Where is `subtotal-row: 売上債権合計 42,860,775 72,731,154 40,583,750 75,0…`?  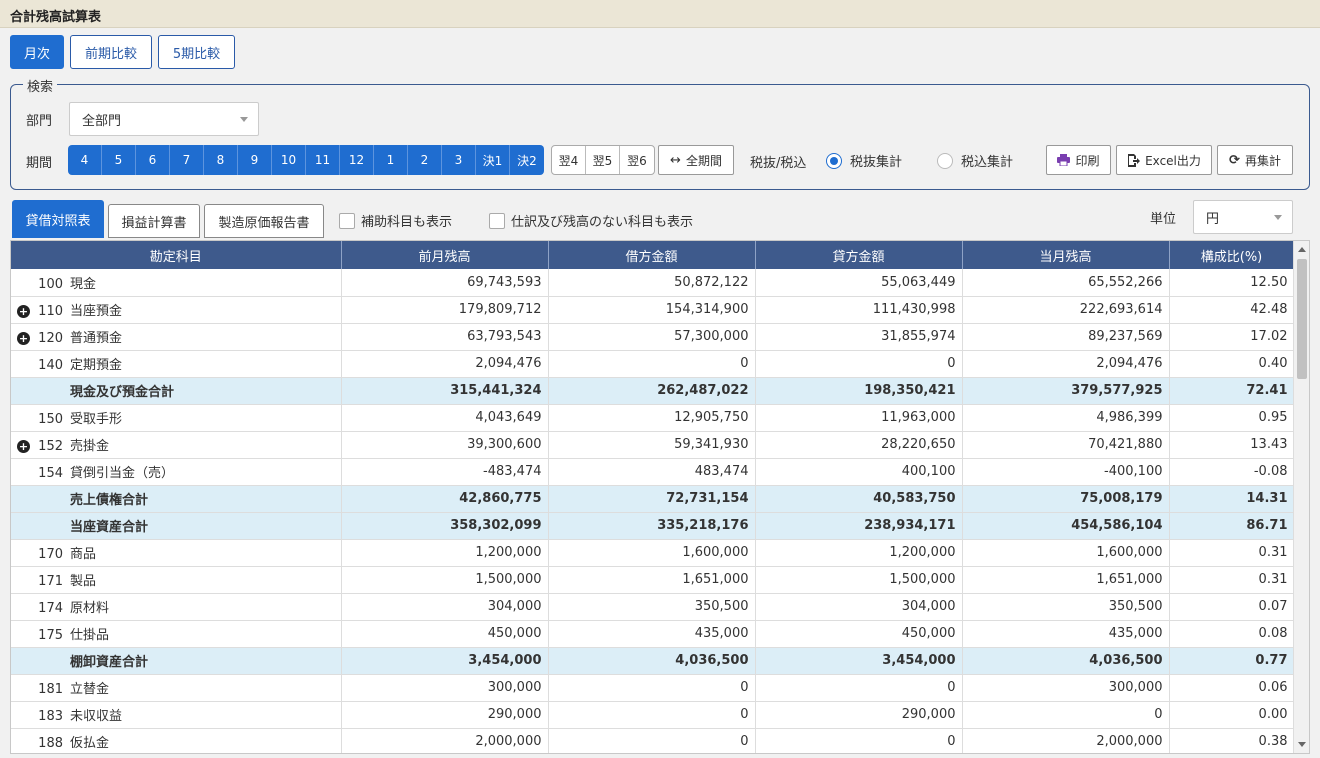
subtotal-row: 売上債権合計 42,860,775 72,731,154 40,583,750 75,0… is located at coordinates (653, 499).